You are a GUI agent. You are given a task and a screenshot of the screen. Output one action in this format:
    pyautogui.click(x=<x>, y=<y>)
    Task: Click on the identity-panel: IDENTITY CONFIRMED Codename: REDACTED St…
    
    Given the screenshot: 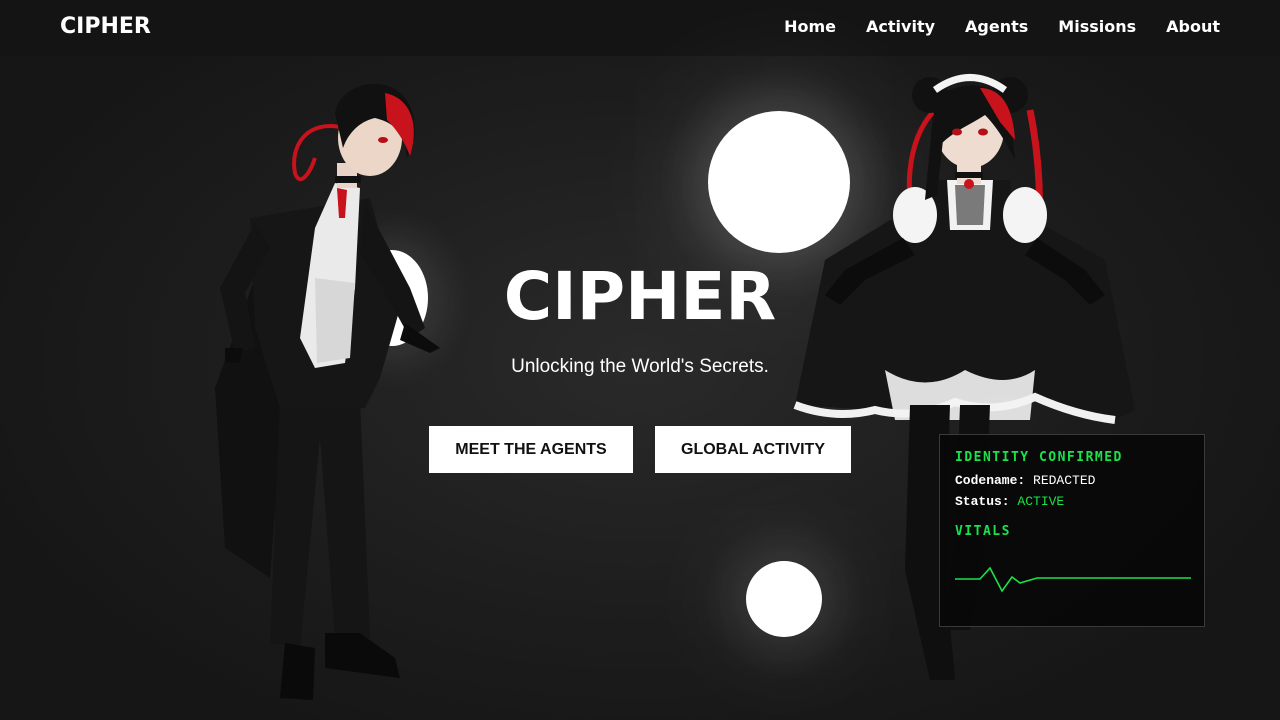 What is the action you would take?
    pyautogui.click(x=1072, y=530)
    